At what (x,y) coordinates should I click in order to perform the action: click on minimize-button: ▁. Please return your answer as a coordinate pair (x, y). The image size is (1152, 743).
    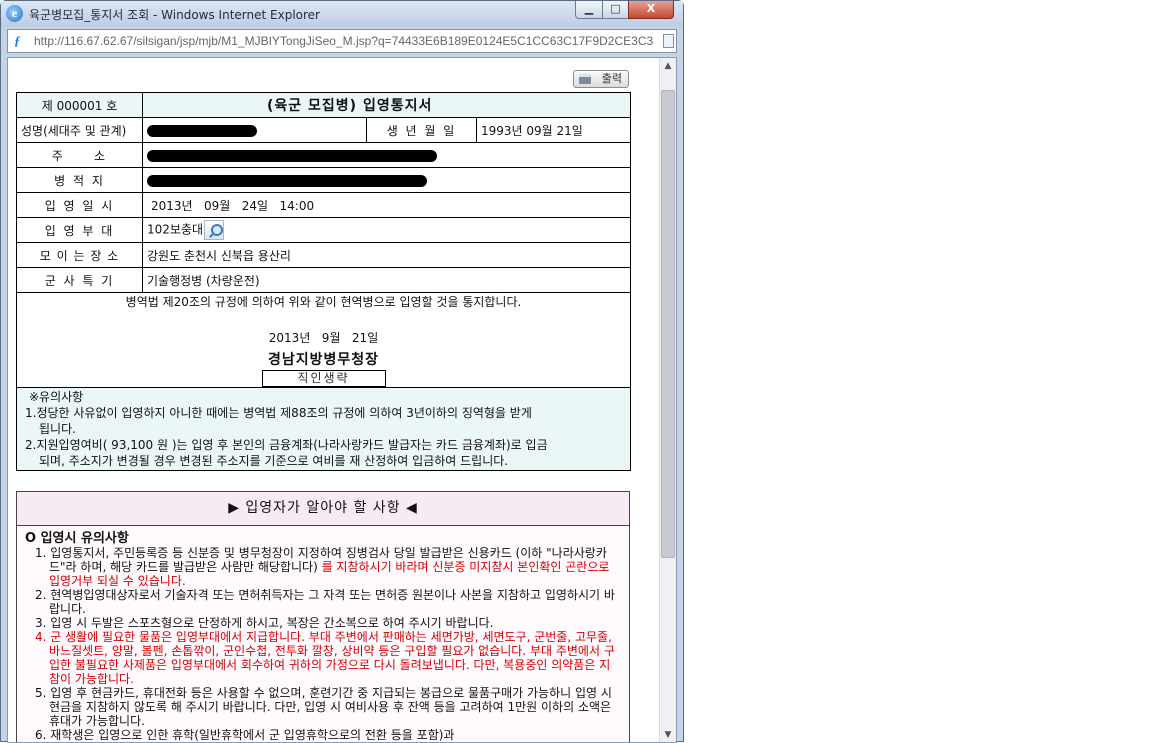
    Looking at the image, I should click on (589, 10).